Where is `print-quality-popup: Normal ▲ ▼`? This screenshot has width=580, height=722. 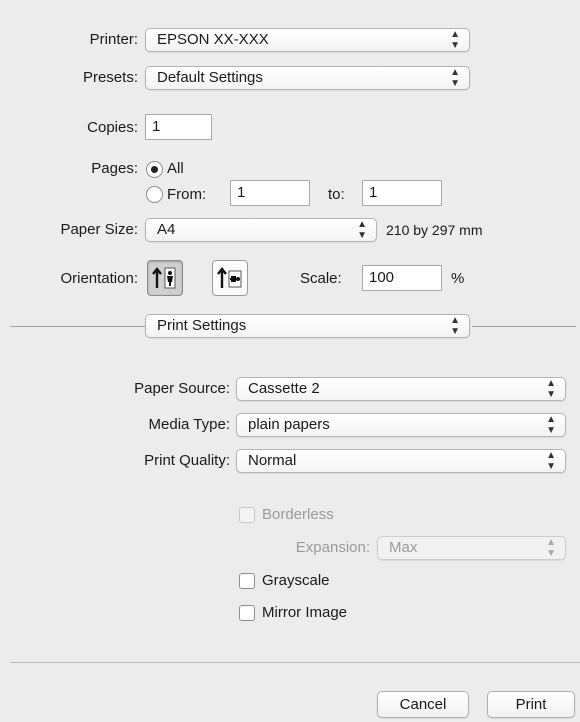 print-quality-popup: Normal ▲ ▼ is located at coordinates (401, 461).